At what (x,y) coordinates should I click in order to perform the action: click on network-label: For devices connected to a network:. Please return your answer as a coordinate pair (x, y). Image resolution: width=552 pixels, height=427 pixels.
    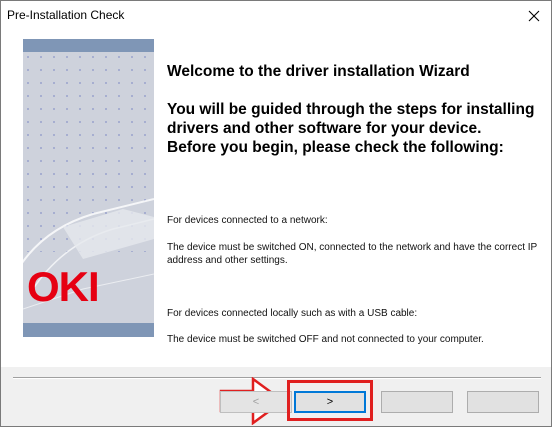
    Looking at the image, I should click on (247, 220).